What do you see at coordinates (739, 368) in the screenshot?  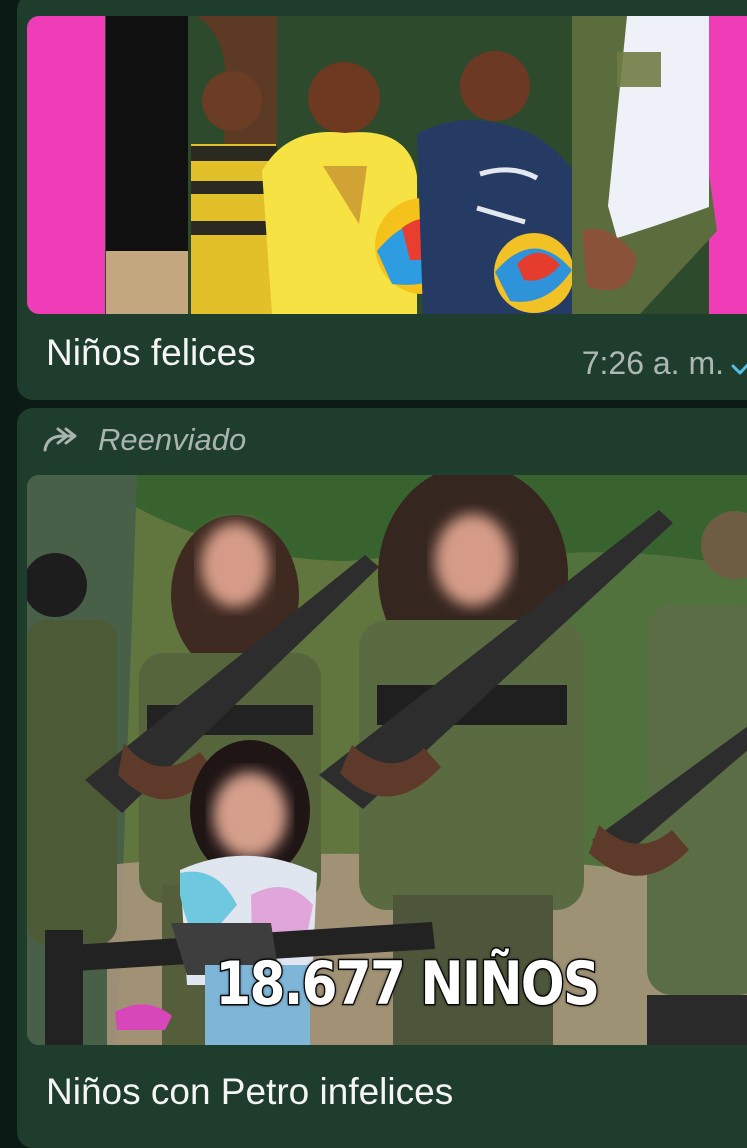 I see `single-check-icon` at bounding box center [739, 368].